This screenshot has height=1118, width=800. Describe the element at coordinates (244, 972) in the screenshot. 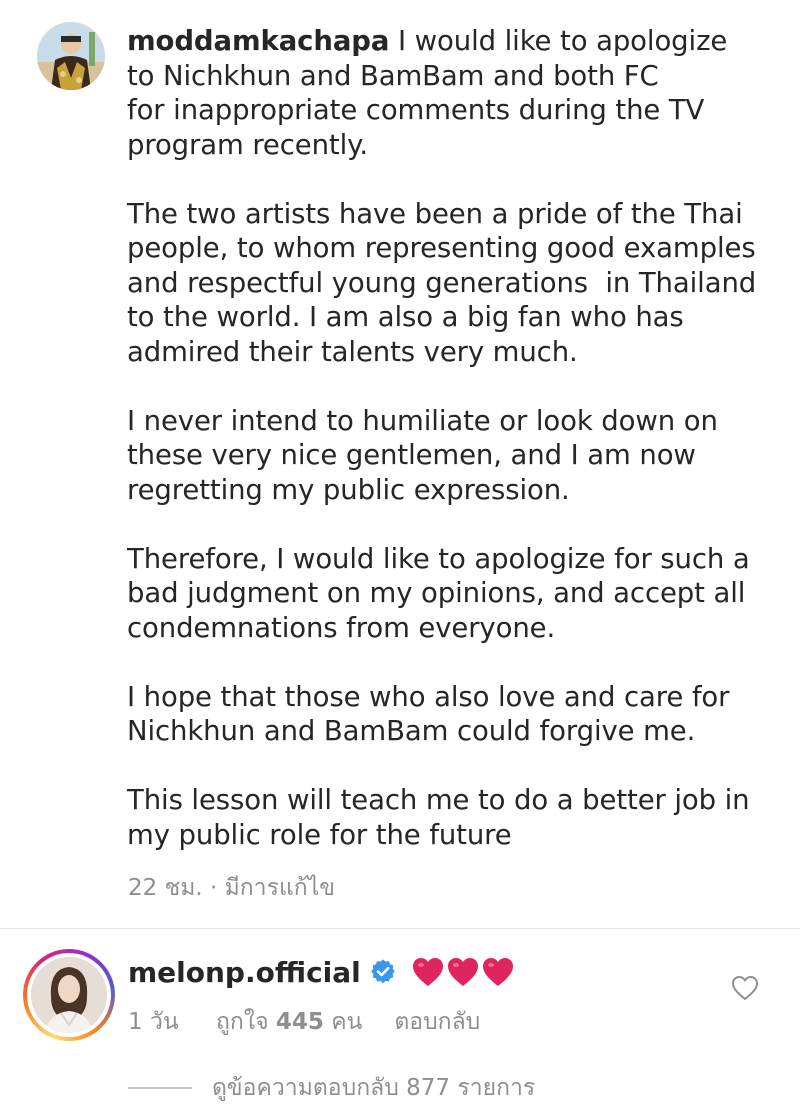

I see `comment-username: melonp.official` at that location.